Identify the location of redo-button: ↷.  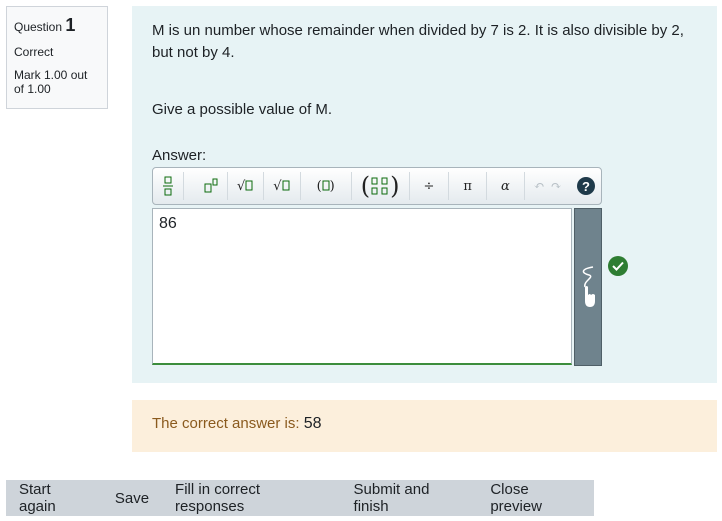
(556, 186).